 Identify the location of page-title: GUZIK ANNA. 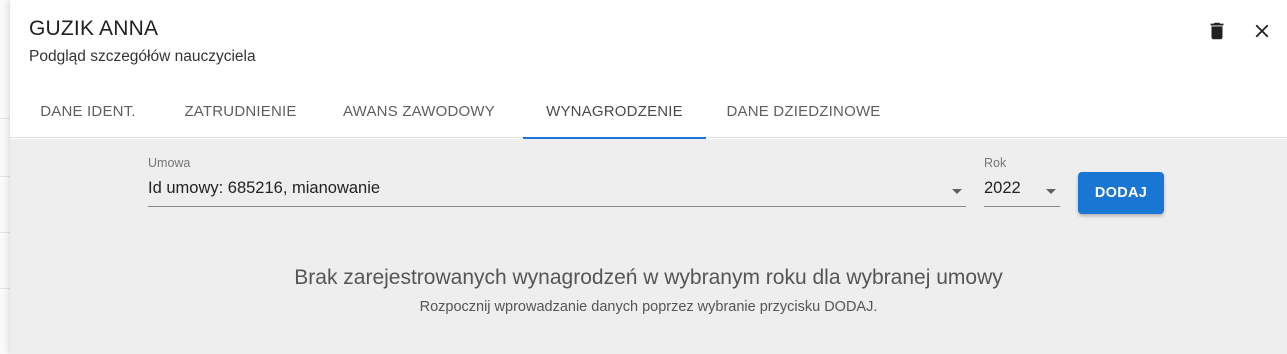
(94, 28).